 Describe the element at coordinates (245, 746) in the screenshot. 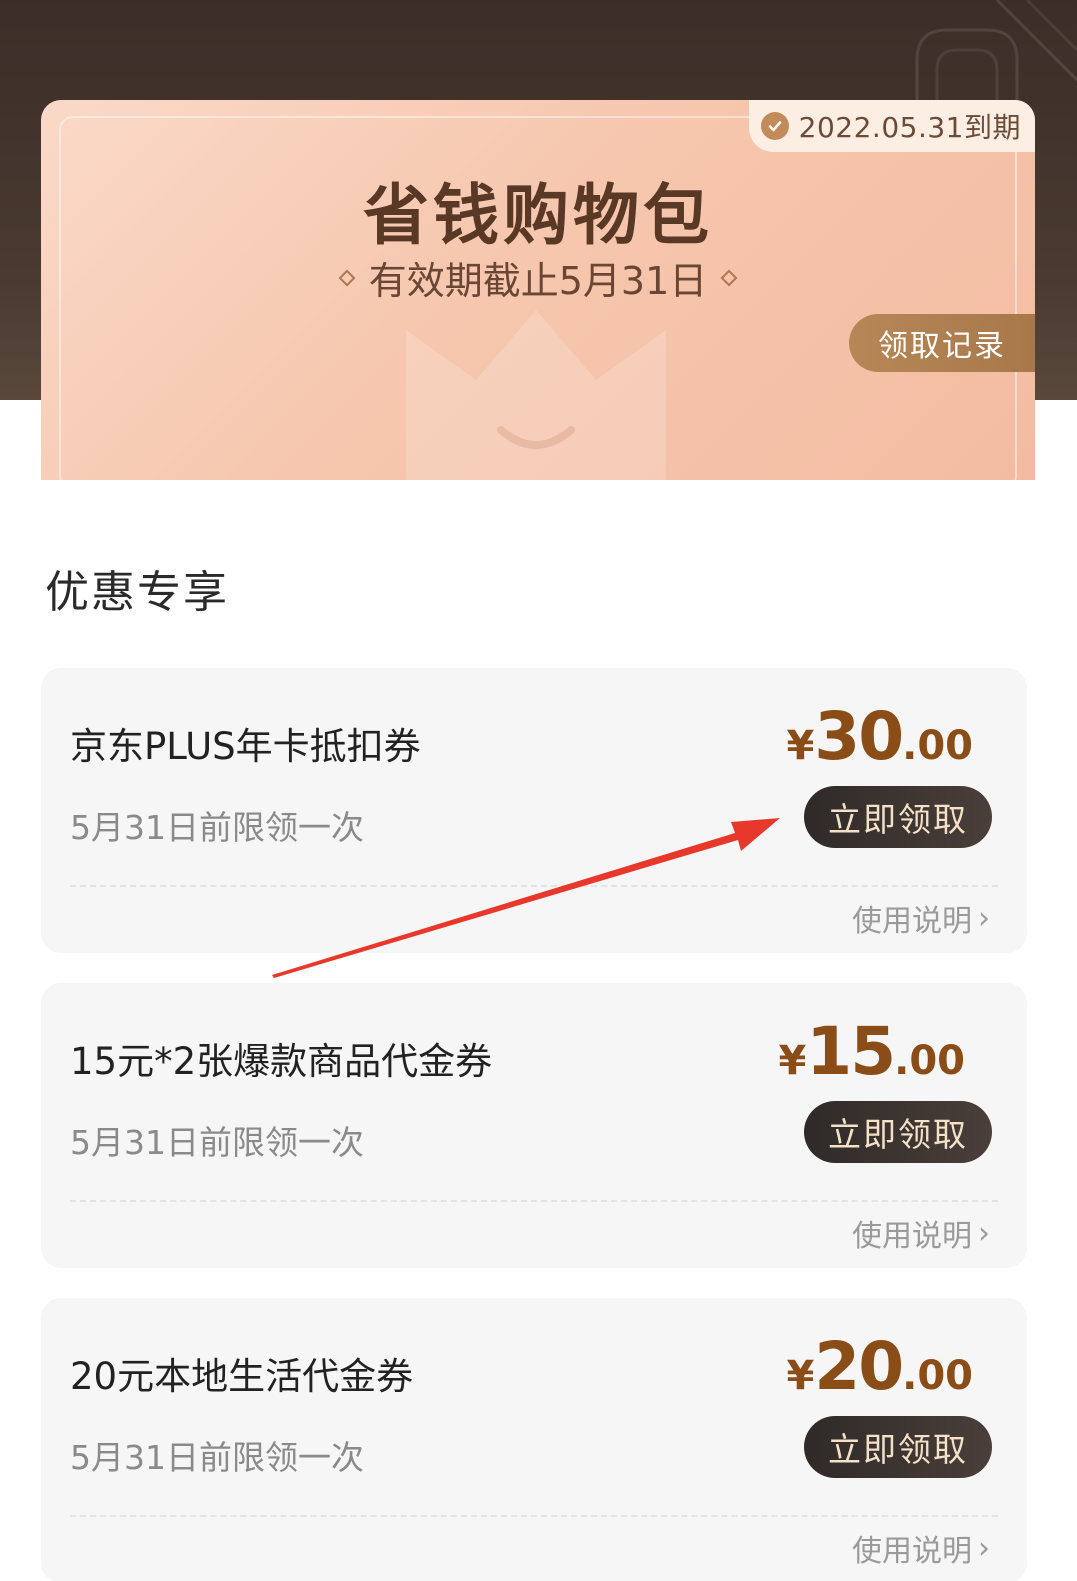

I see `coupon-name: 京东PLUS年卡抵扣券` at that location.